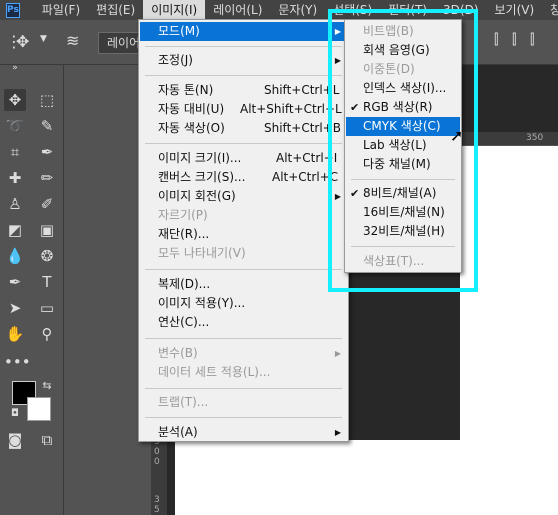 This screenshot has height=515, width=558. I want to click on menu-item-label: 자르기(P), so click(183, 215).